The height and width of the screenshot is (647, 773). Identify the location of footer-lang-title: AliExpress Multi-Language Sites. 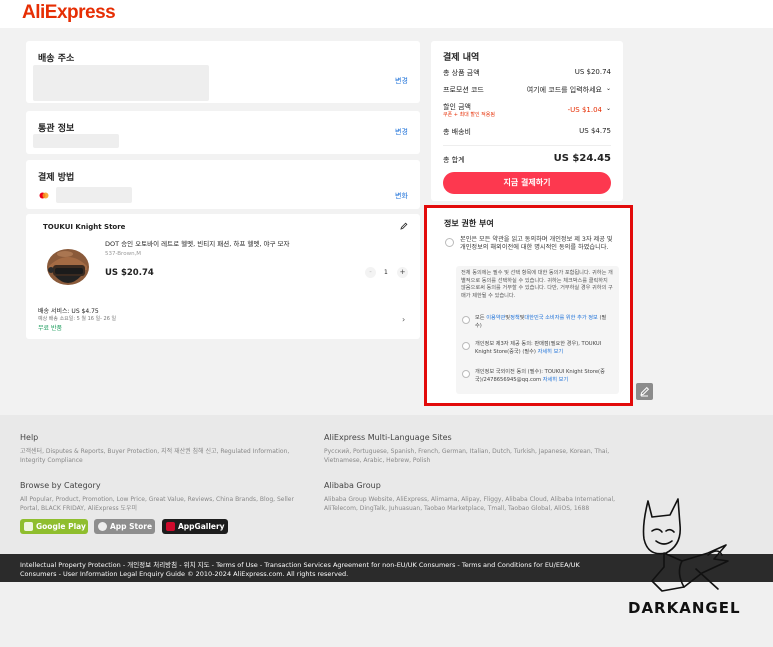
(388, 437).